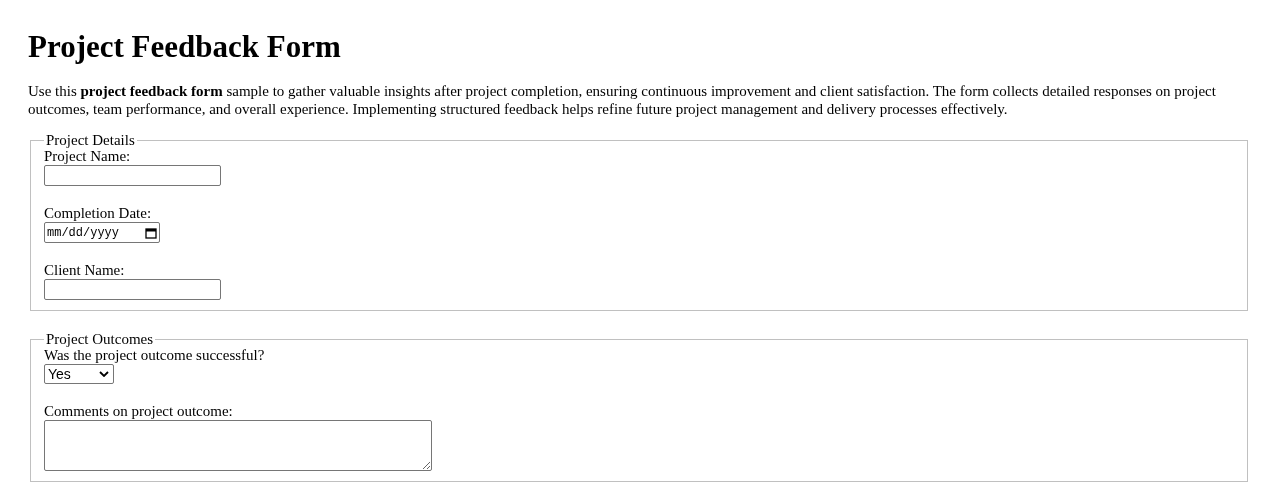  What do you see at coordinates (79, 374) in the screenshot?
I see `dropdown-select: Yes` at bounding box center [79, 374].